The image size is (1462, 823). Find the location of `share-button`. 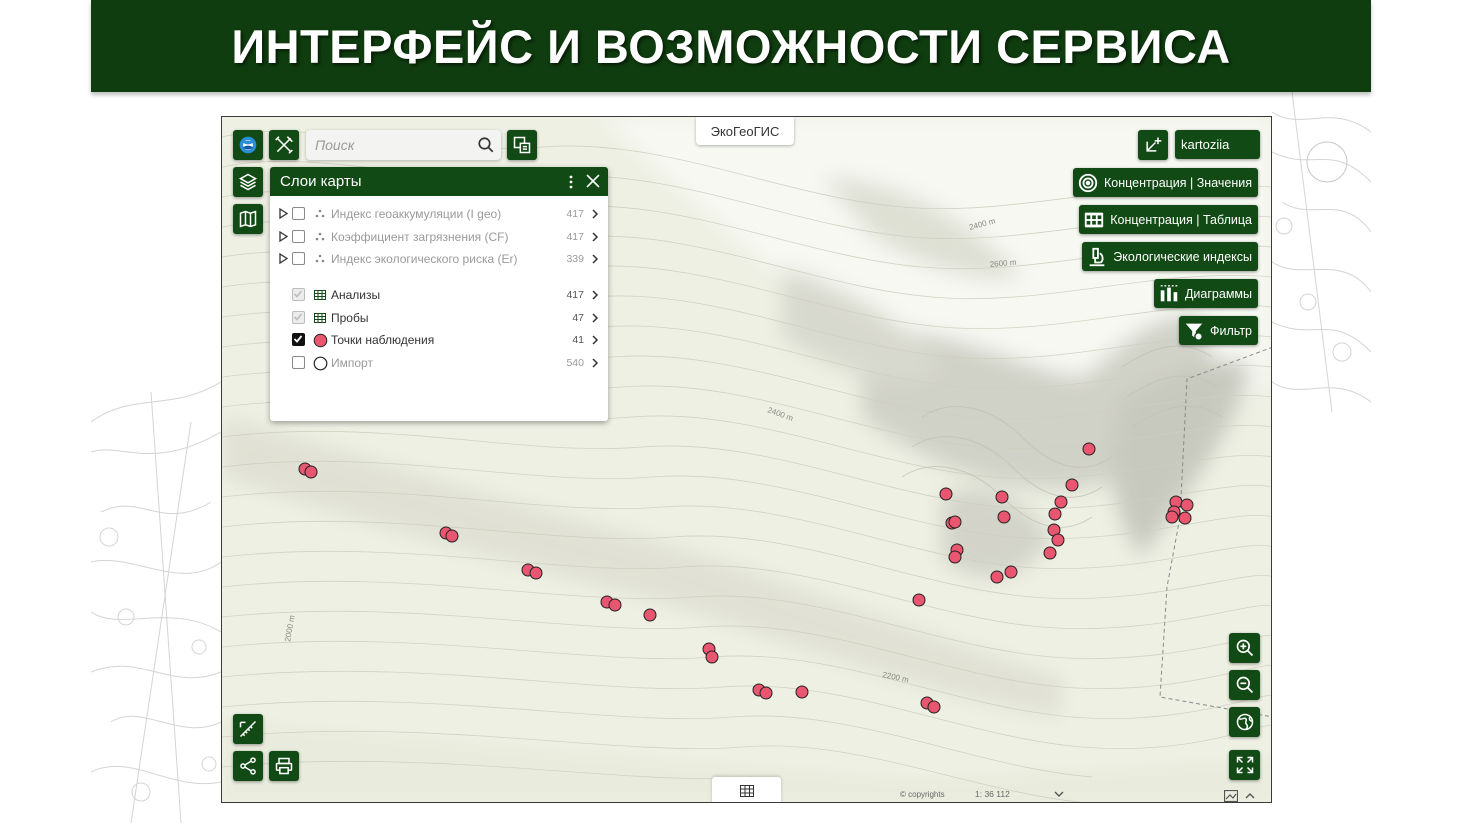

share-button is located at coordinates (248, 766).